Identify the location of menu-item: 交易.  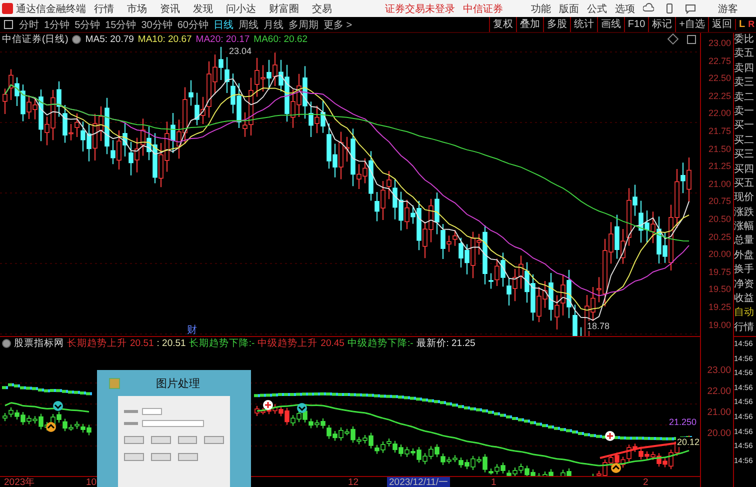
(322, 9).